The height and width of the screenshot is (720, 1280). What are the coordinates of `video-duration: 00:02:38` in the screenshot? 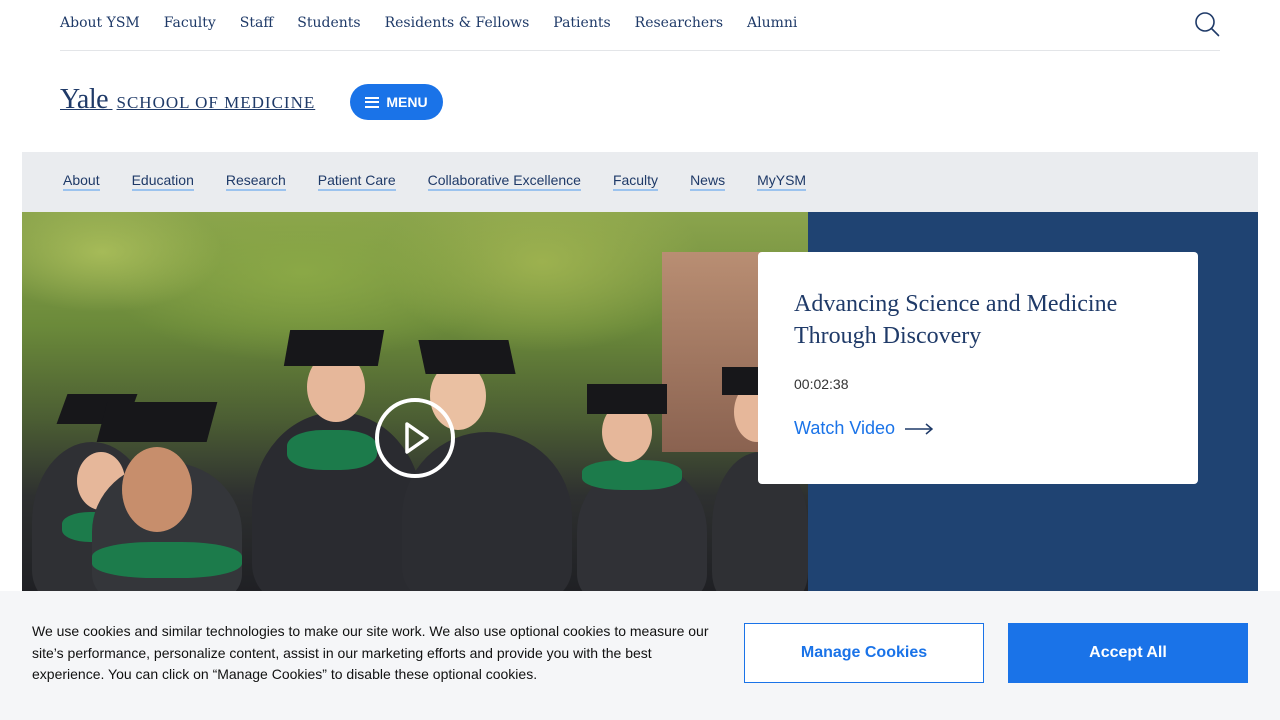 It's located at (821, 384).